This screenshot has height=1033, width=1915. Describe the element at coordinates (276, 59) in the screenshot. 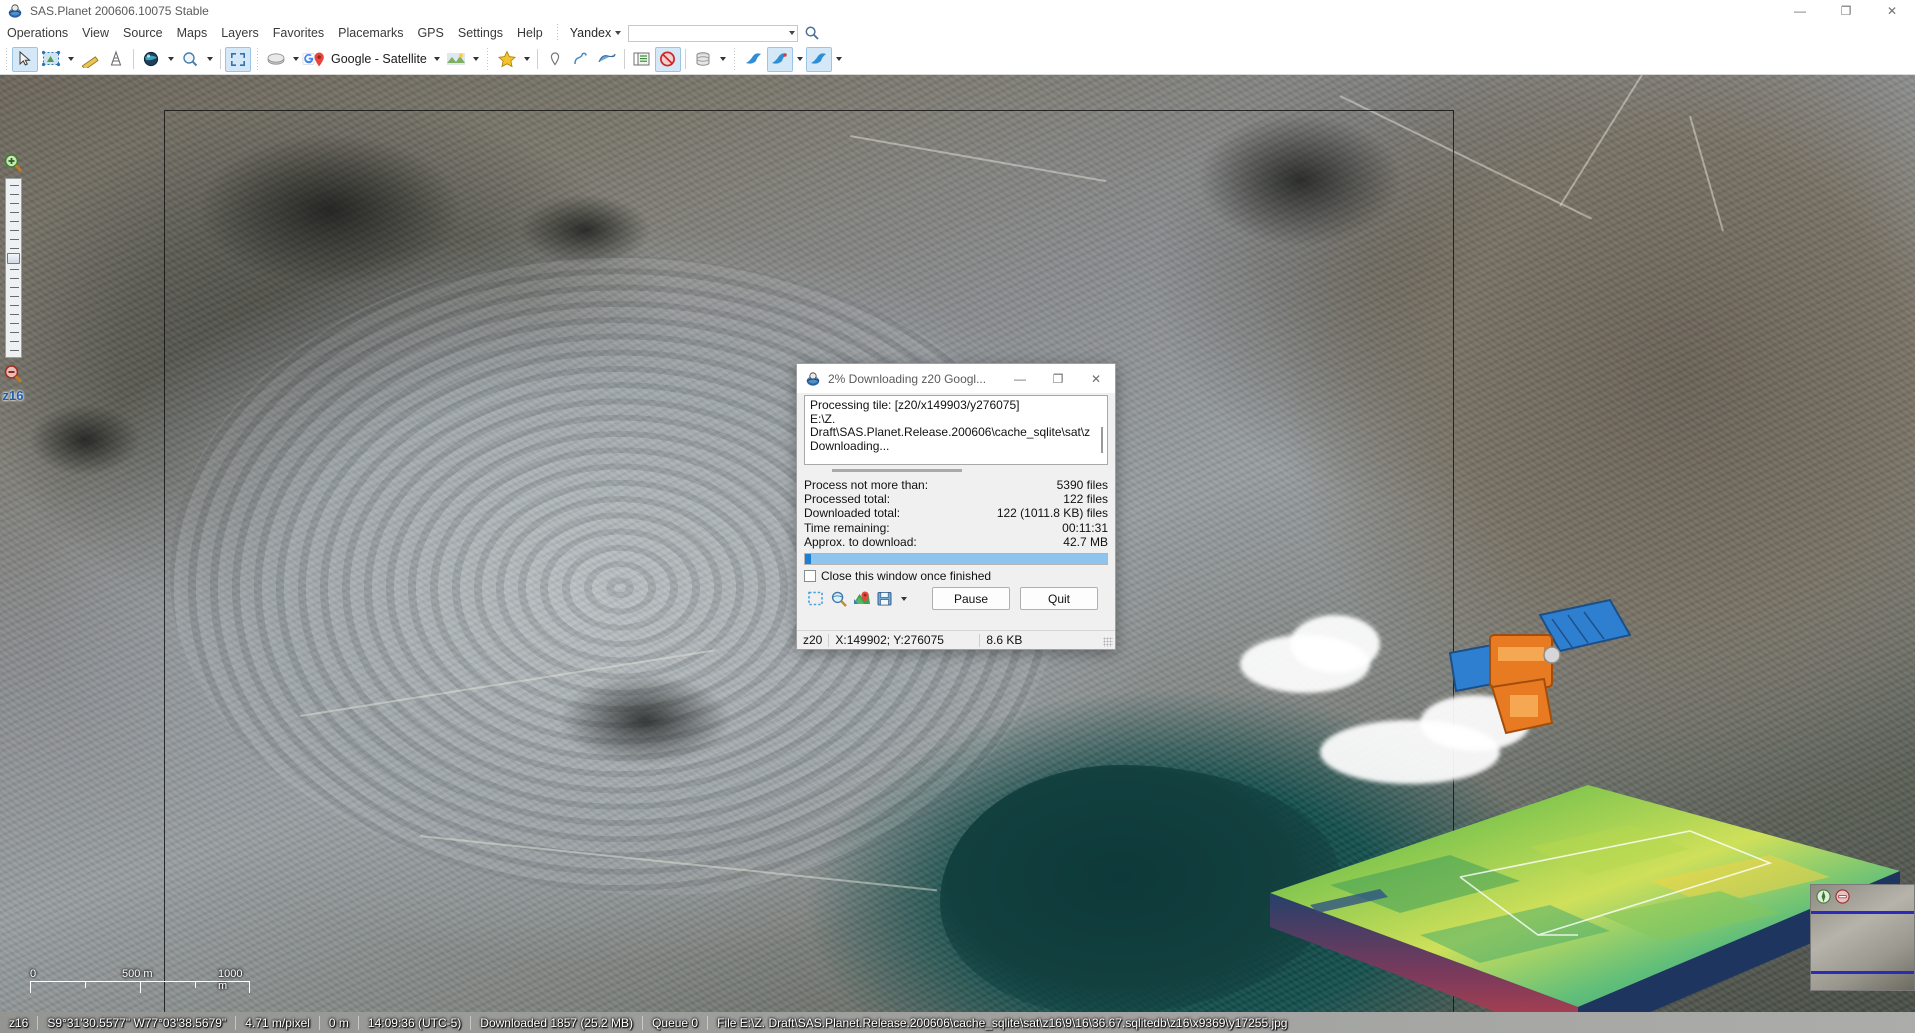

I see `layer-stack-tool` at that location.